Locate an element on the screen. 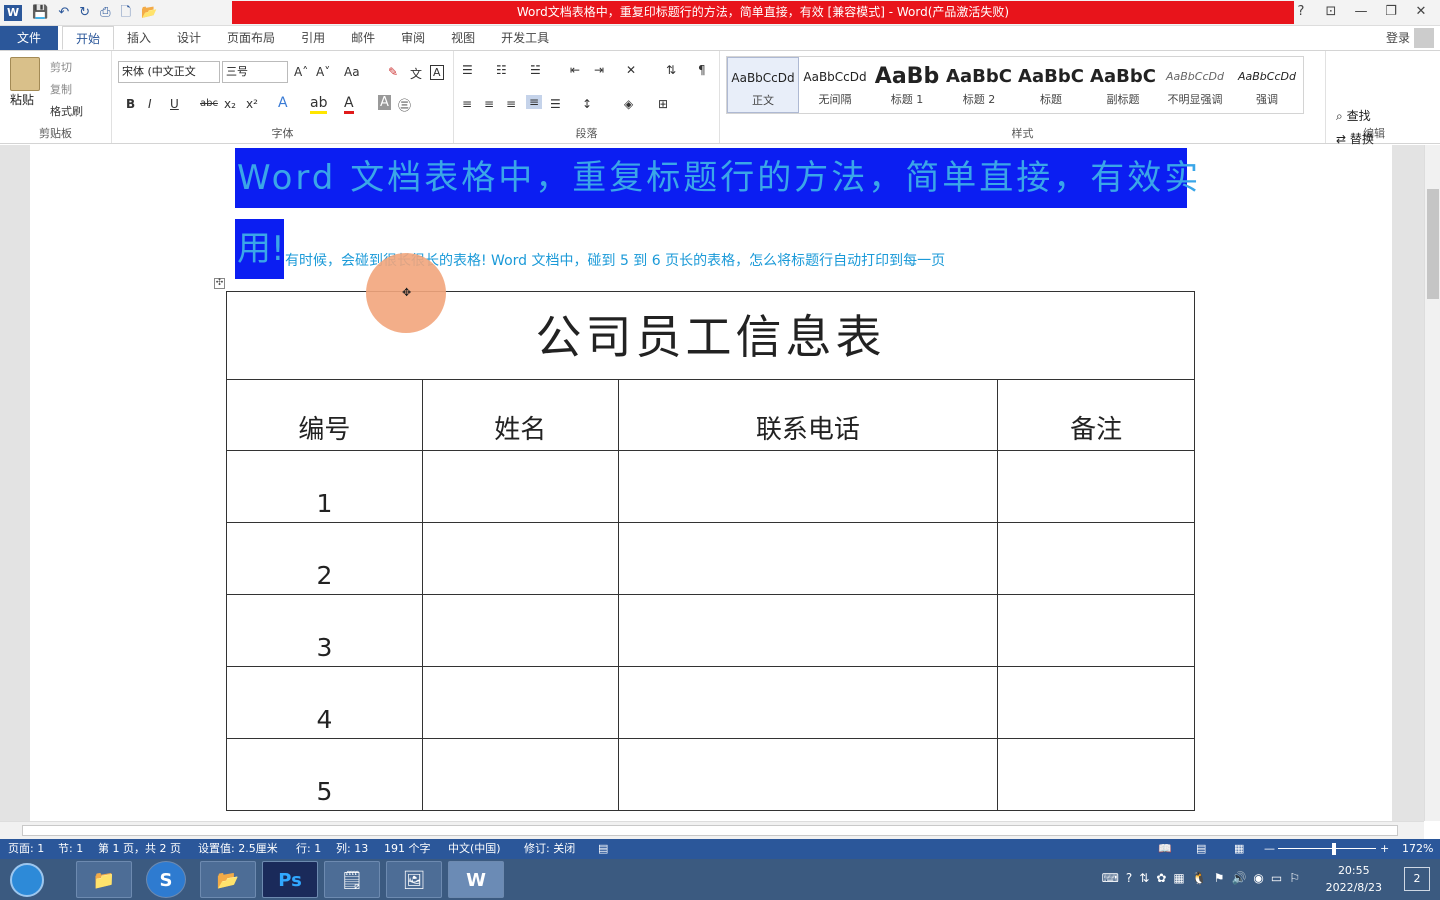 The image size is (1440, 900). cell-name is located at coordinates (520, 486).